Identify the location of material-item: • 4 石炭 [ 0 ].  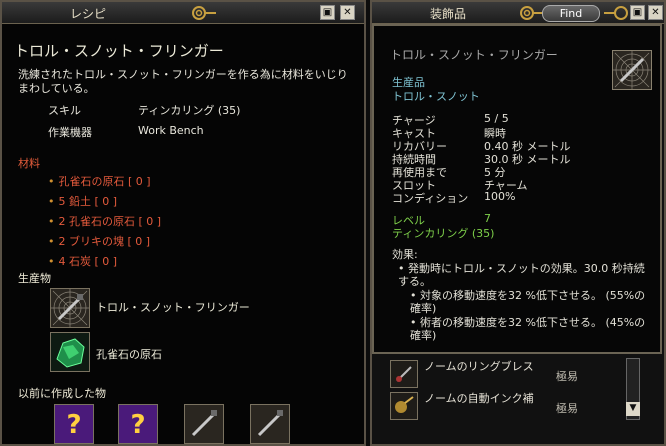
(82, 261).